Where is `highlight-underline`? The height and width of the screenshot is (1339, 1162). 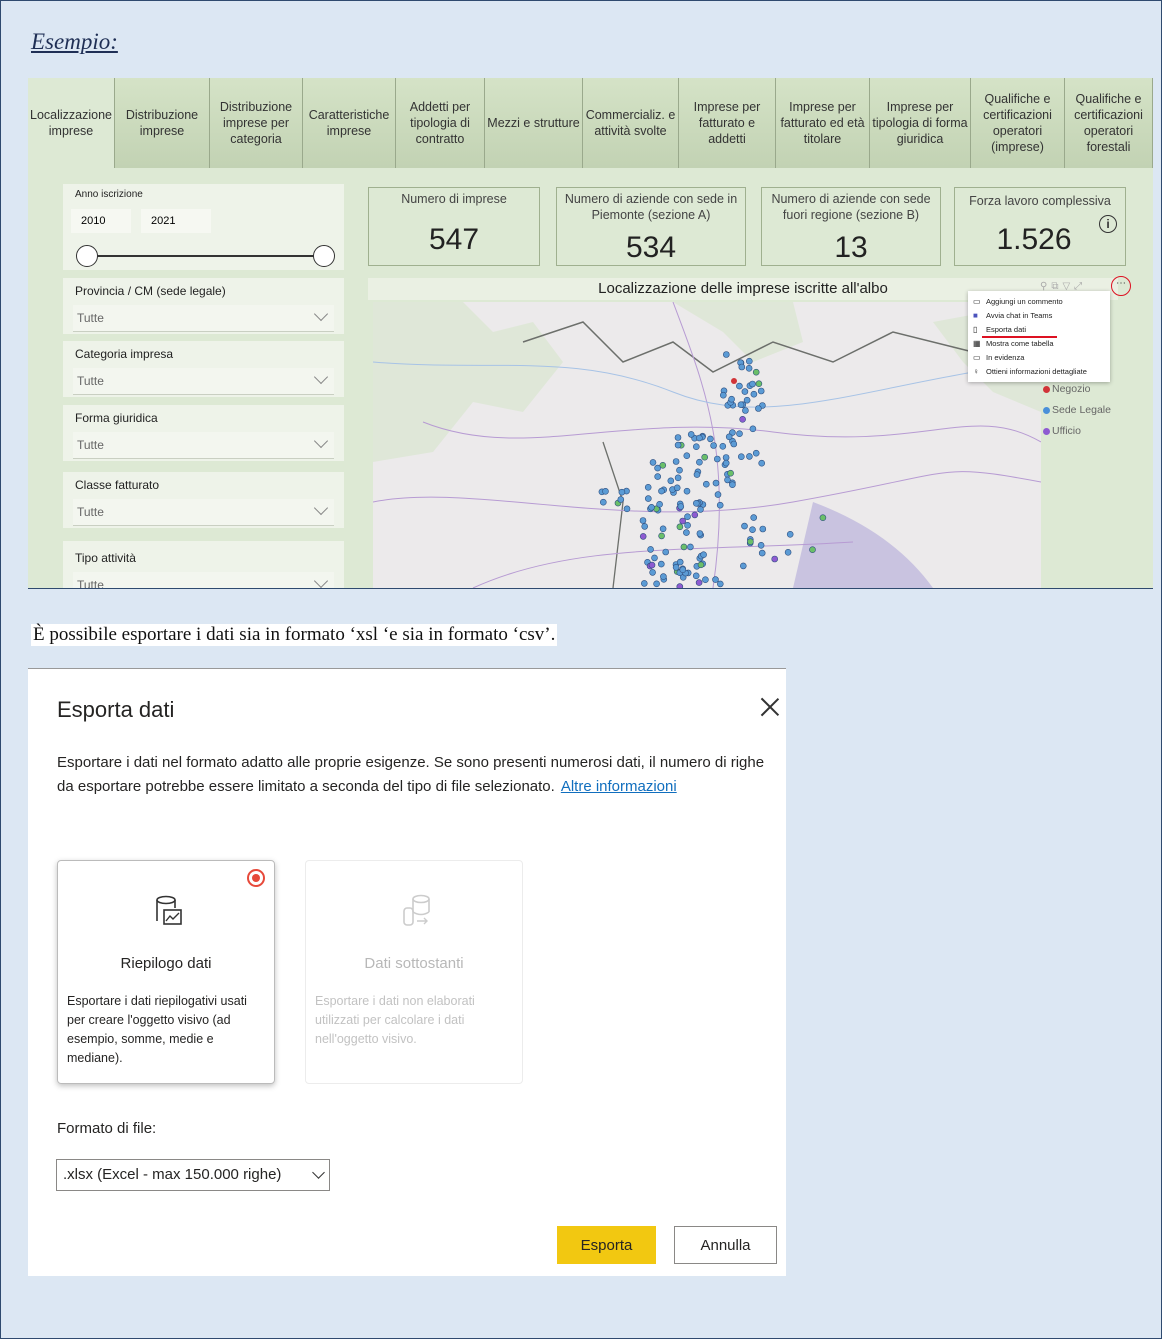 highlight-underline is located at coordinates (1019, 337).